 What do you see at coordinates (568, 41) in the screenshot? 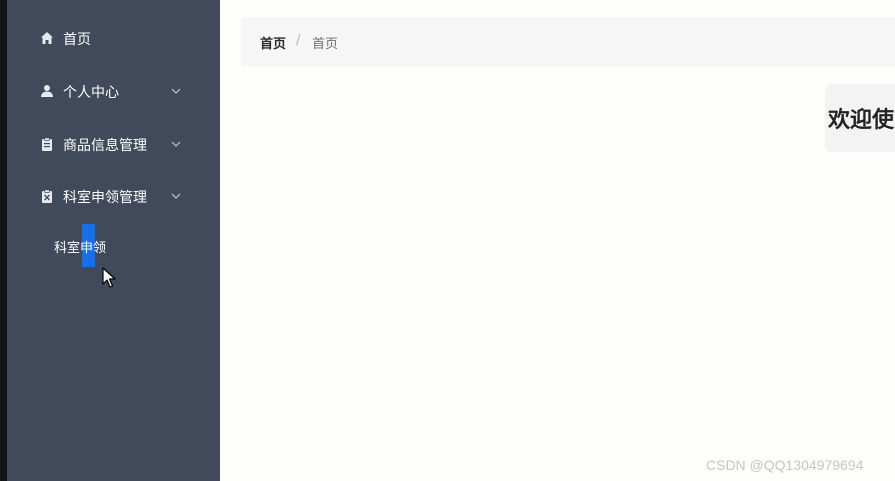
I see `breadcrumb: 首页 / 首页` at bounding box center [568, 41].